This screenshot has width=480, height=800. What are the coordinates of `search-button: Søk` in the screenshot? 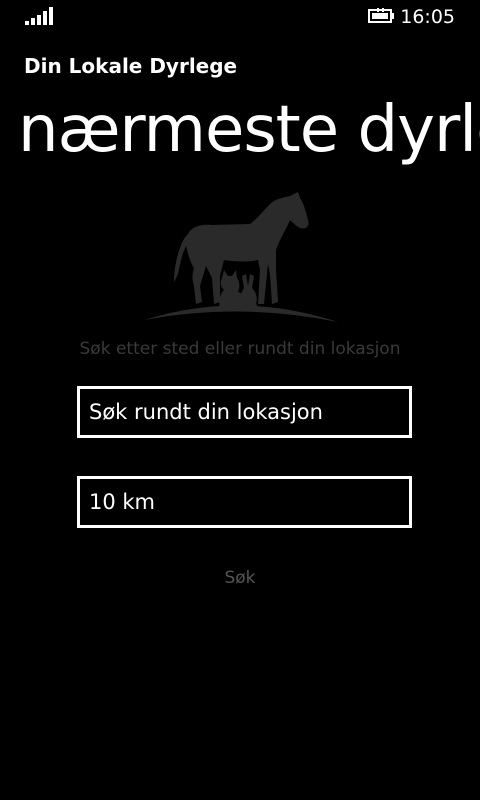 It's located at (240, 578).